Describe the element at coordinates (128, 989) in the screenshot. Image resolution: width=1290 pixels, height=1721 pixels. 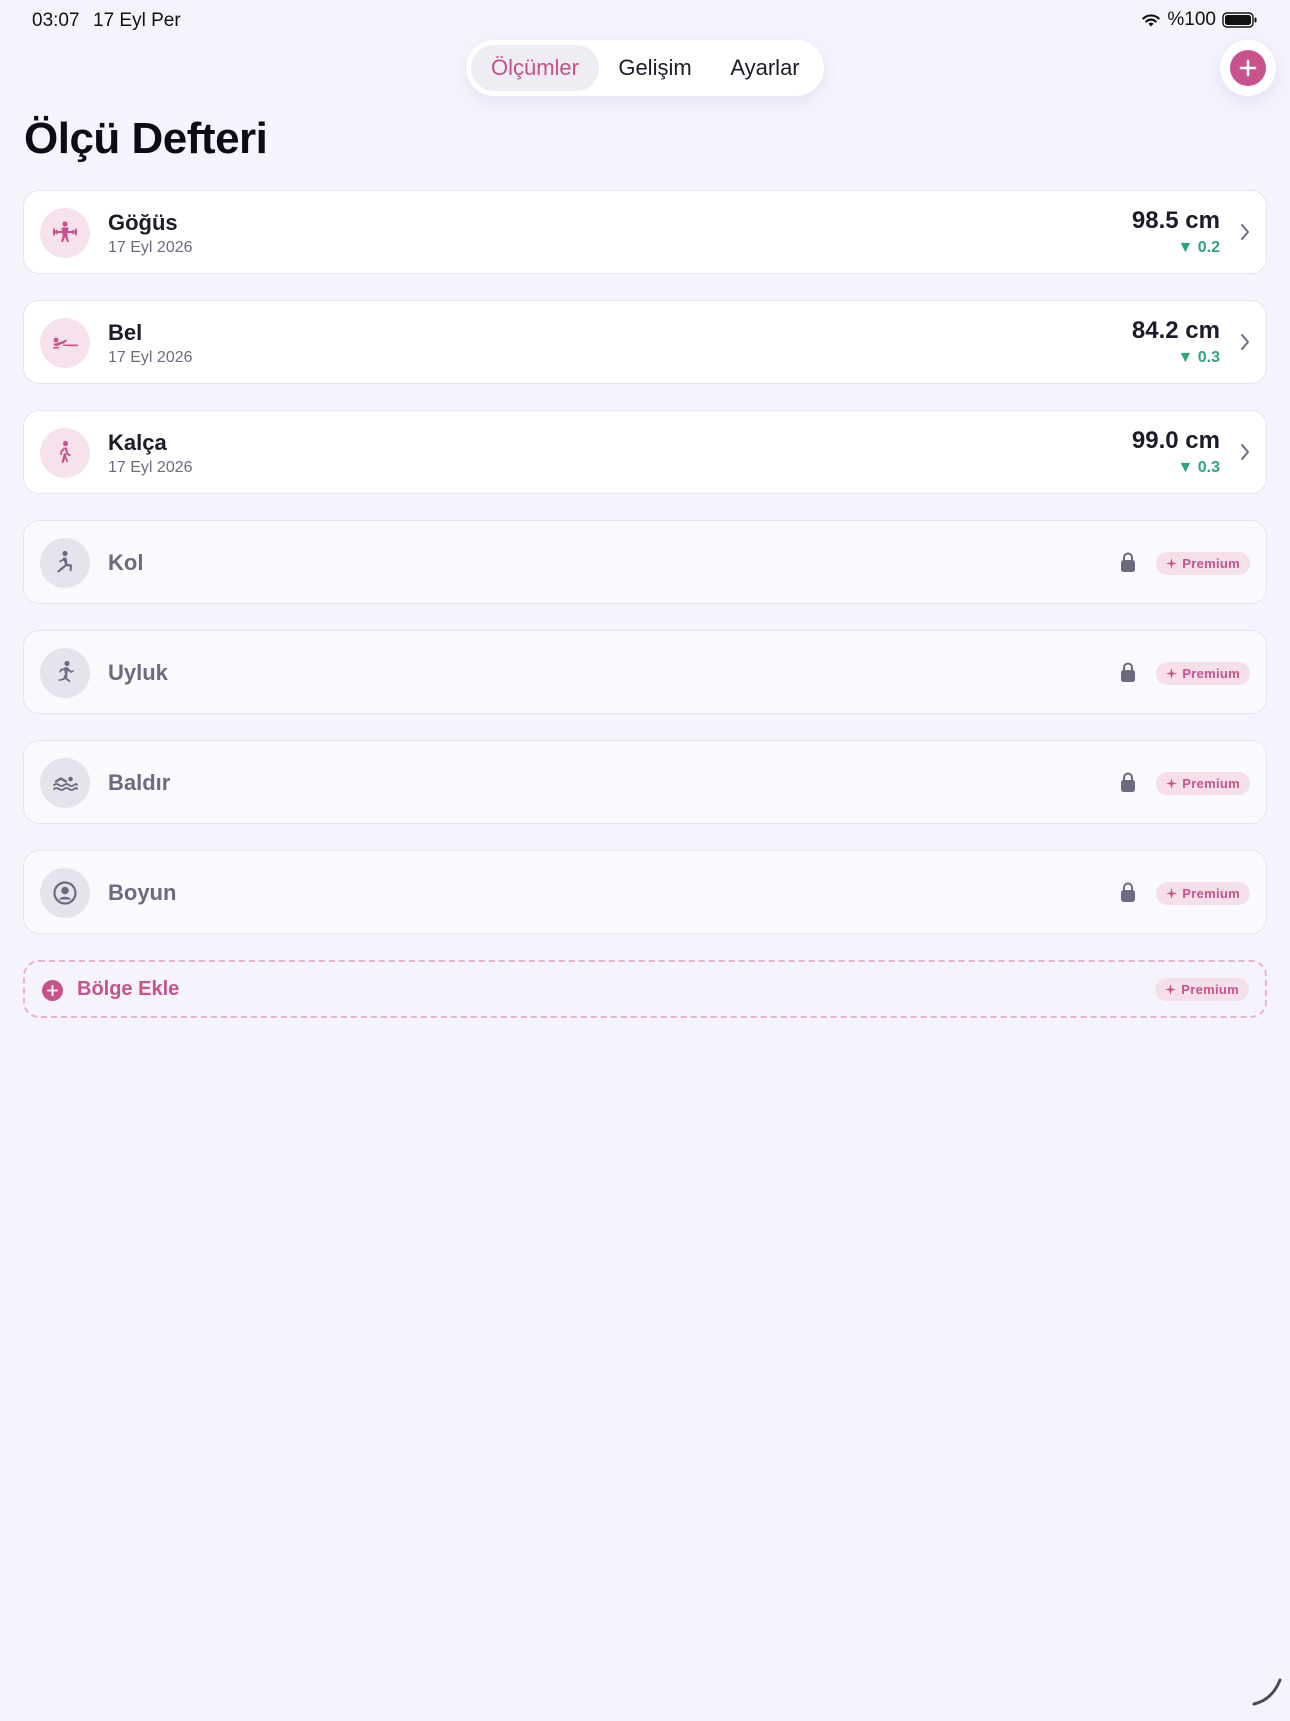
I see `add-region-label: Bölge Ekle` at that location.